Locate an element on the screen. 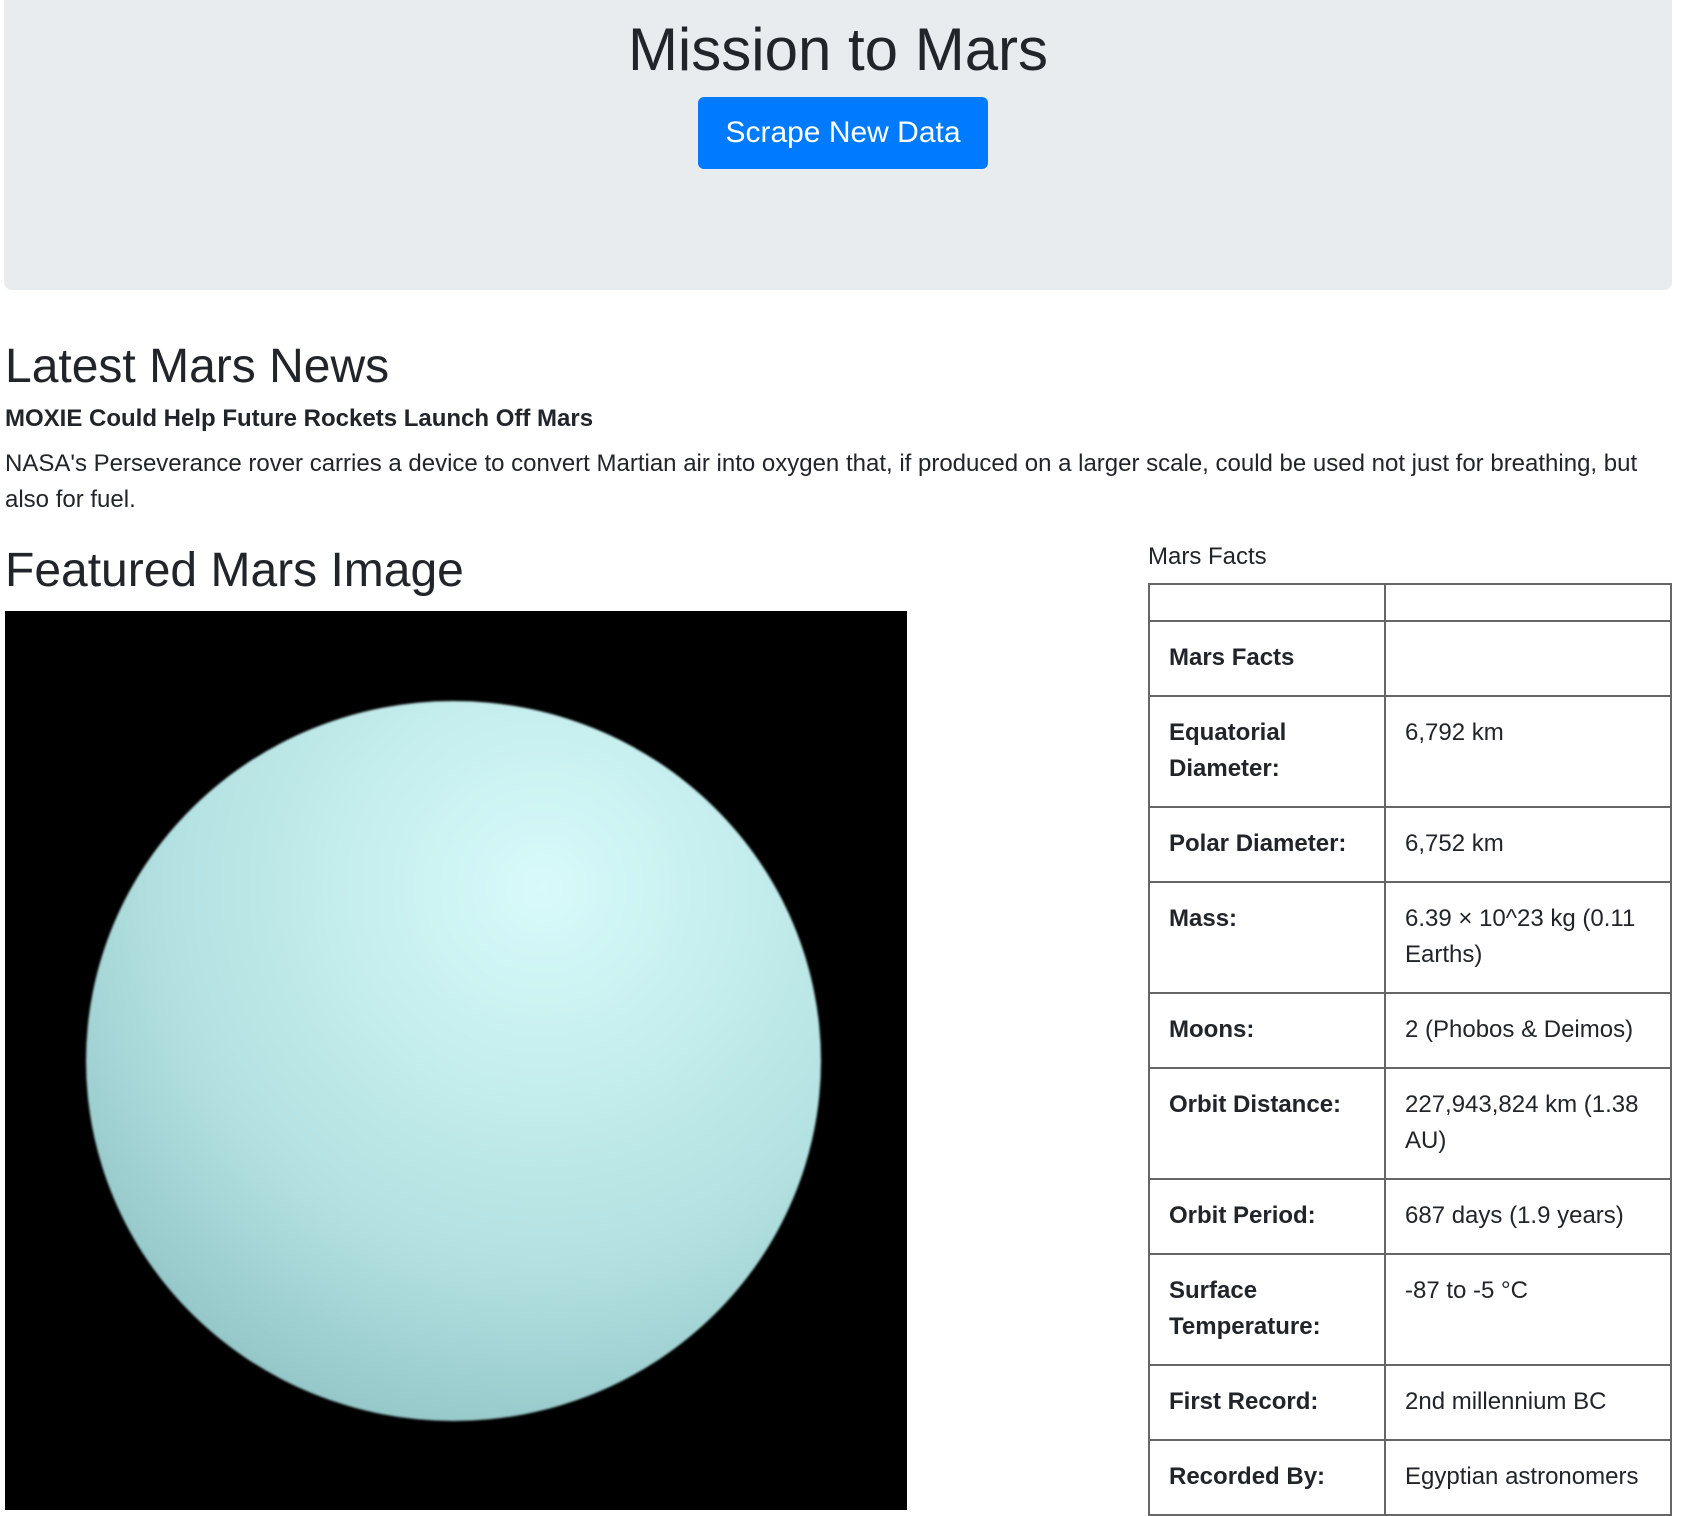 The height and width of the screenshot is (1516, 1681). table-row: Equatorial Diameter: 6,792 km is located at coordinates (1410, 751).